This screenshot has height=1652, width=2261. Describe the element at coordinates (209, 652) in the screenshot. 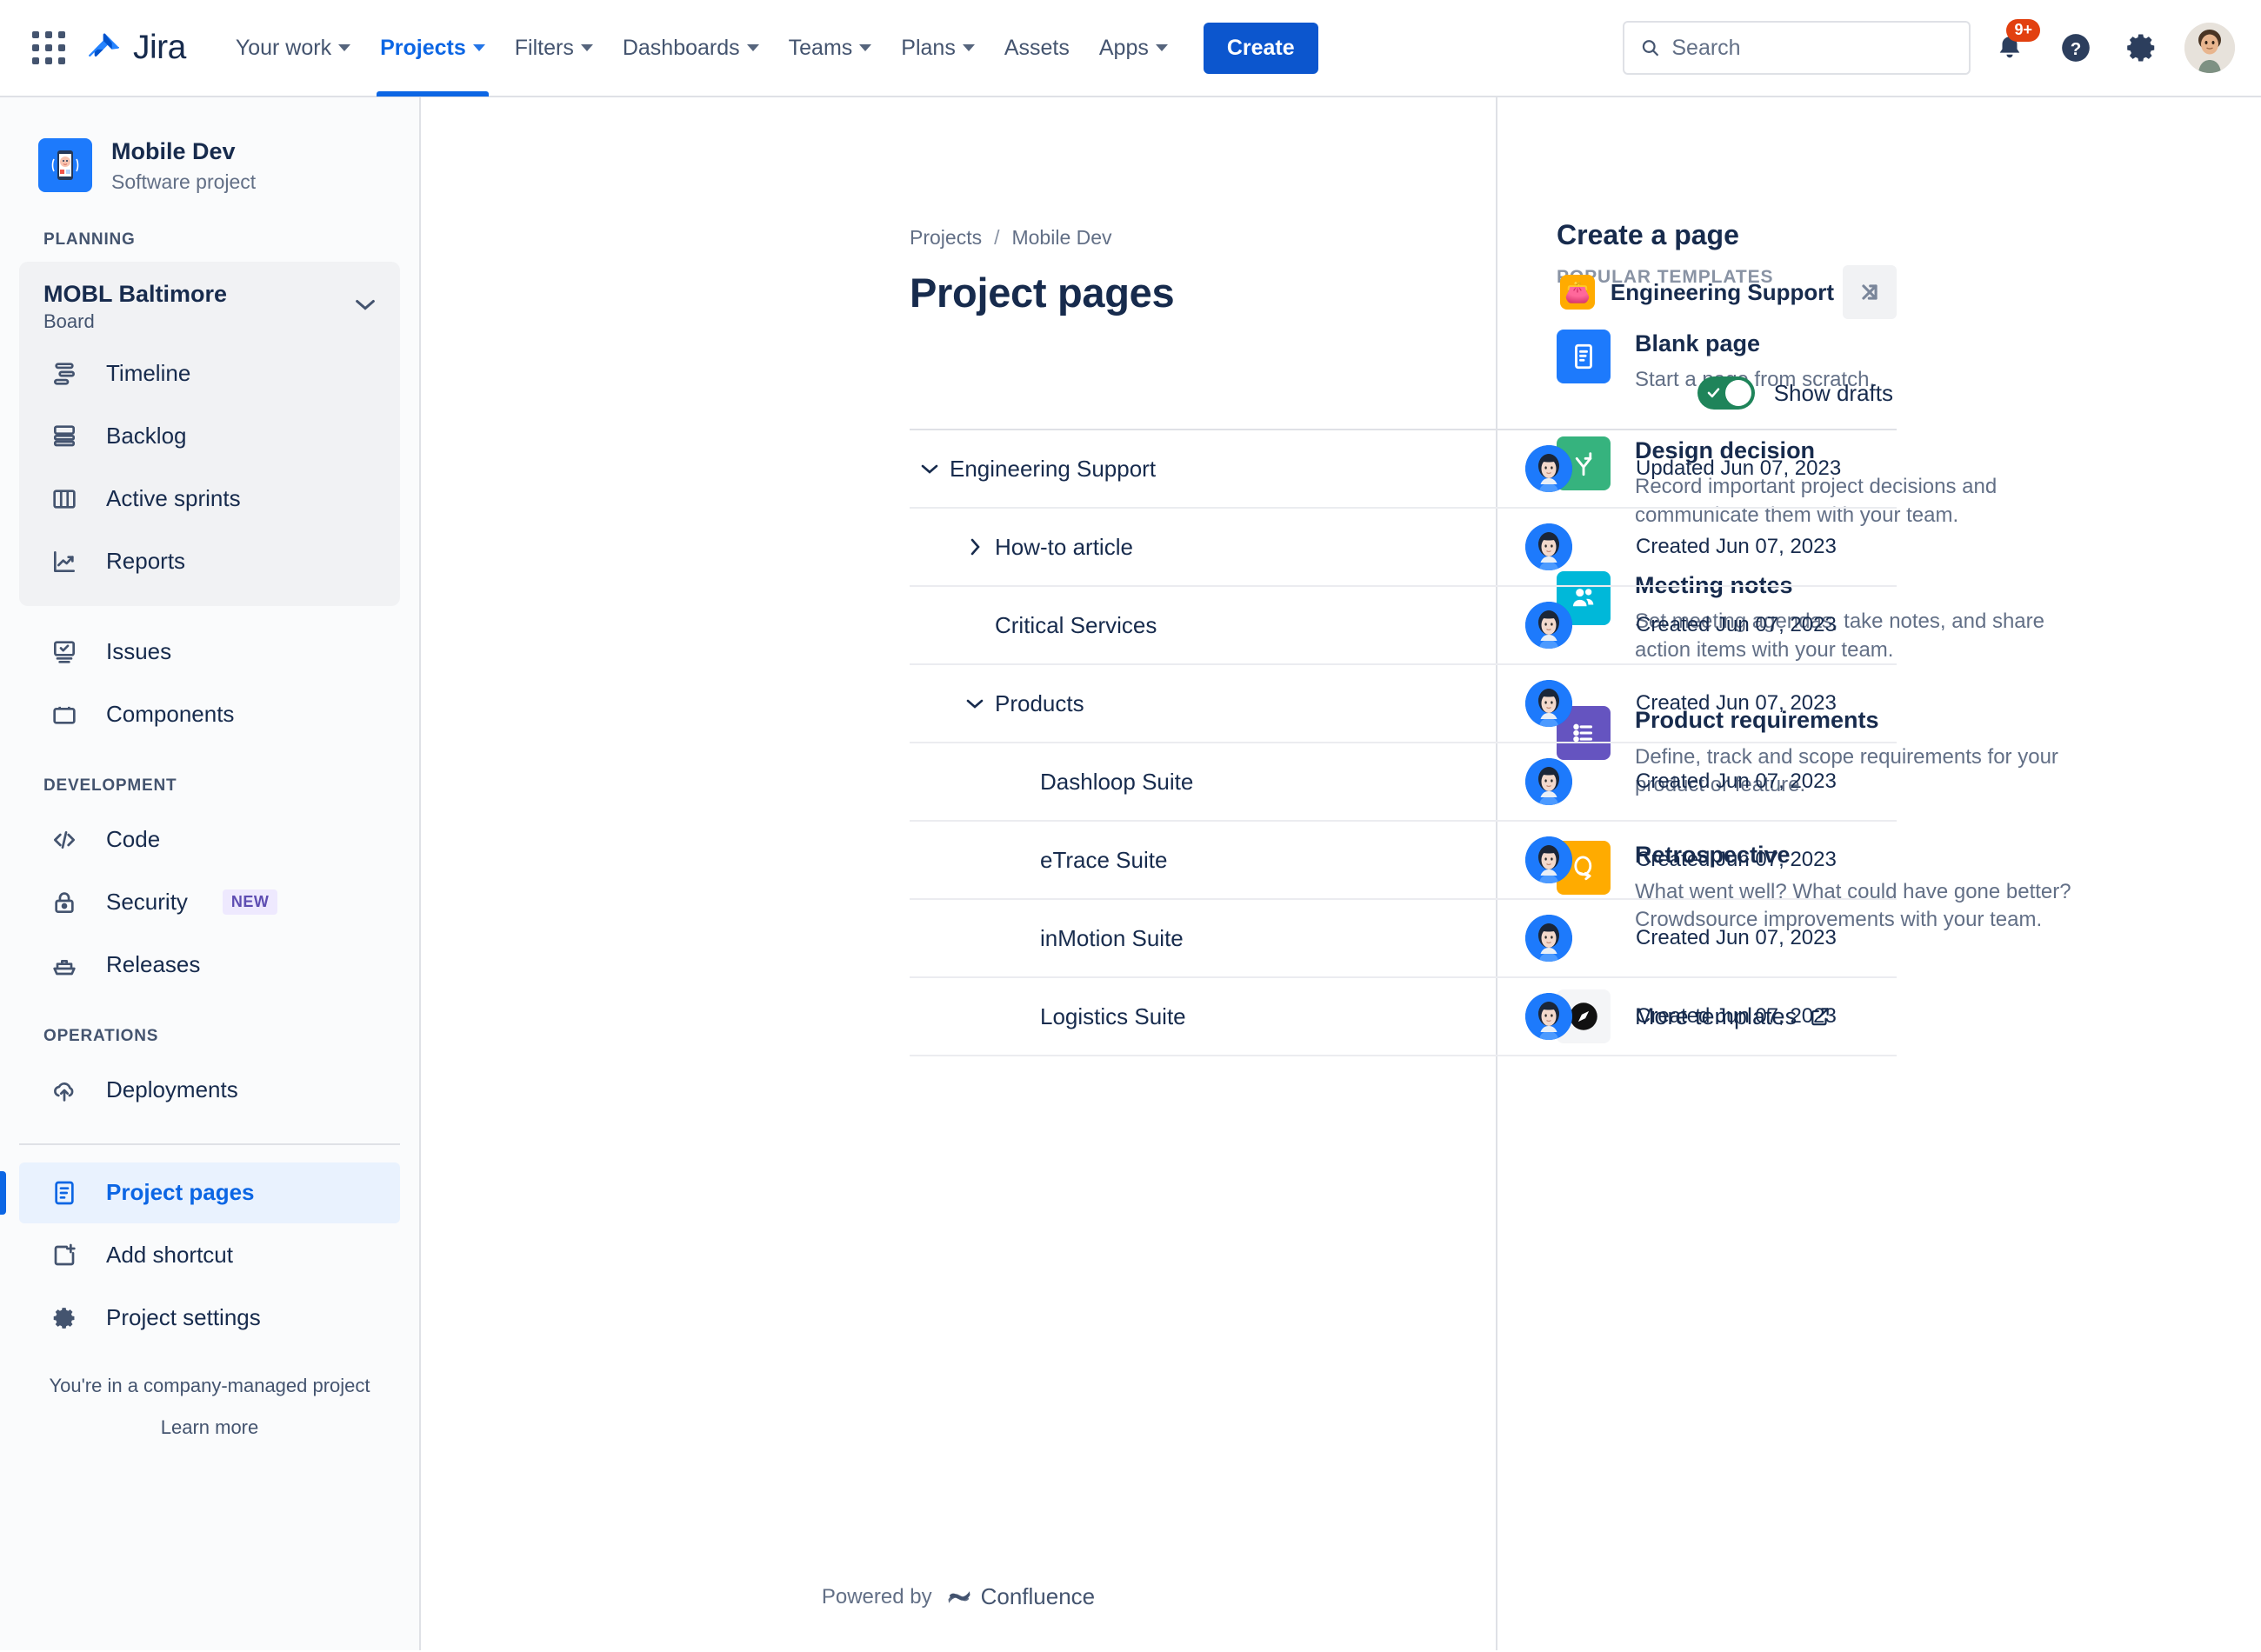

I see `sidebar-item-issues: Issues` at that location.